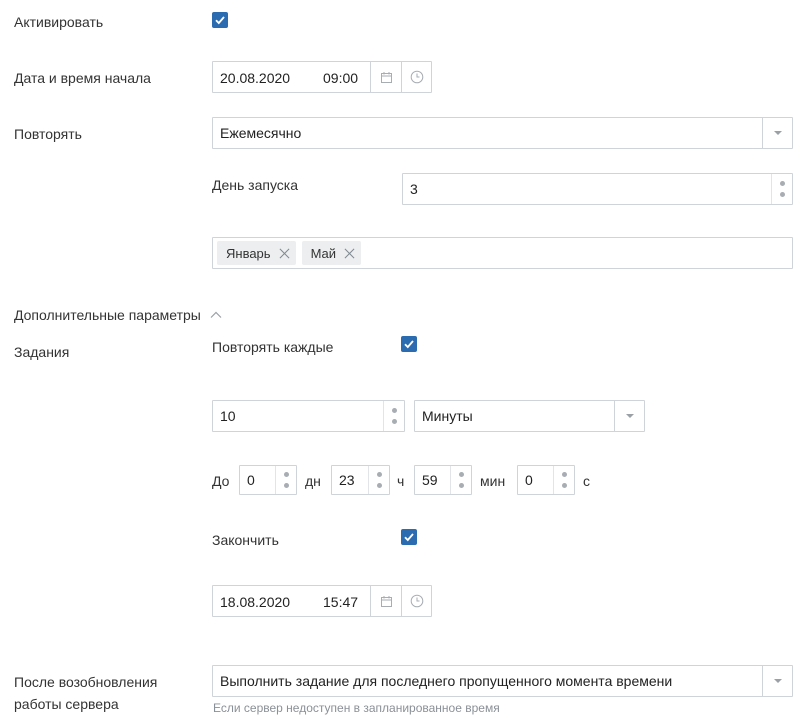 The height and width of the screenshot is (726, 804). Describe the element at coordinates (322, 77) in the screenshot. I see `start-datetime-field: 20.08.2020 09:00` at that location.